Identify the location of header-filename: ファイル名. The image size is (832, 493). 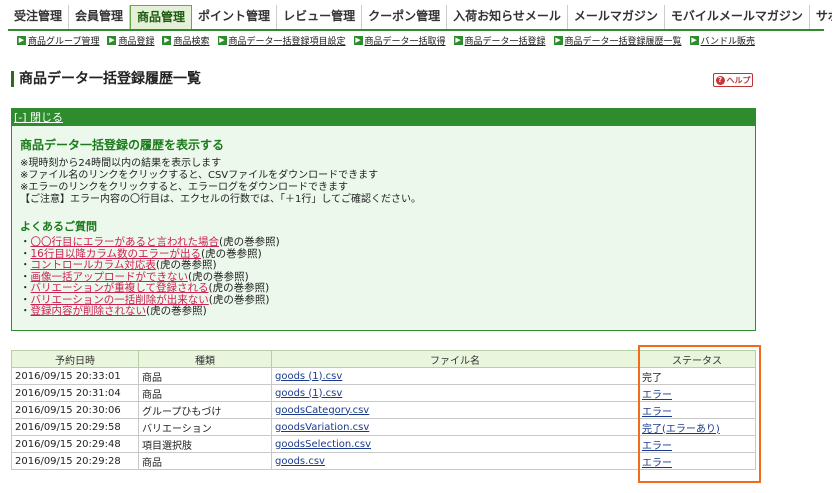
(455, 359).